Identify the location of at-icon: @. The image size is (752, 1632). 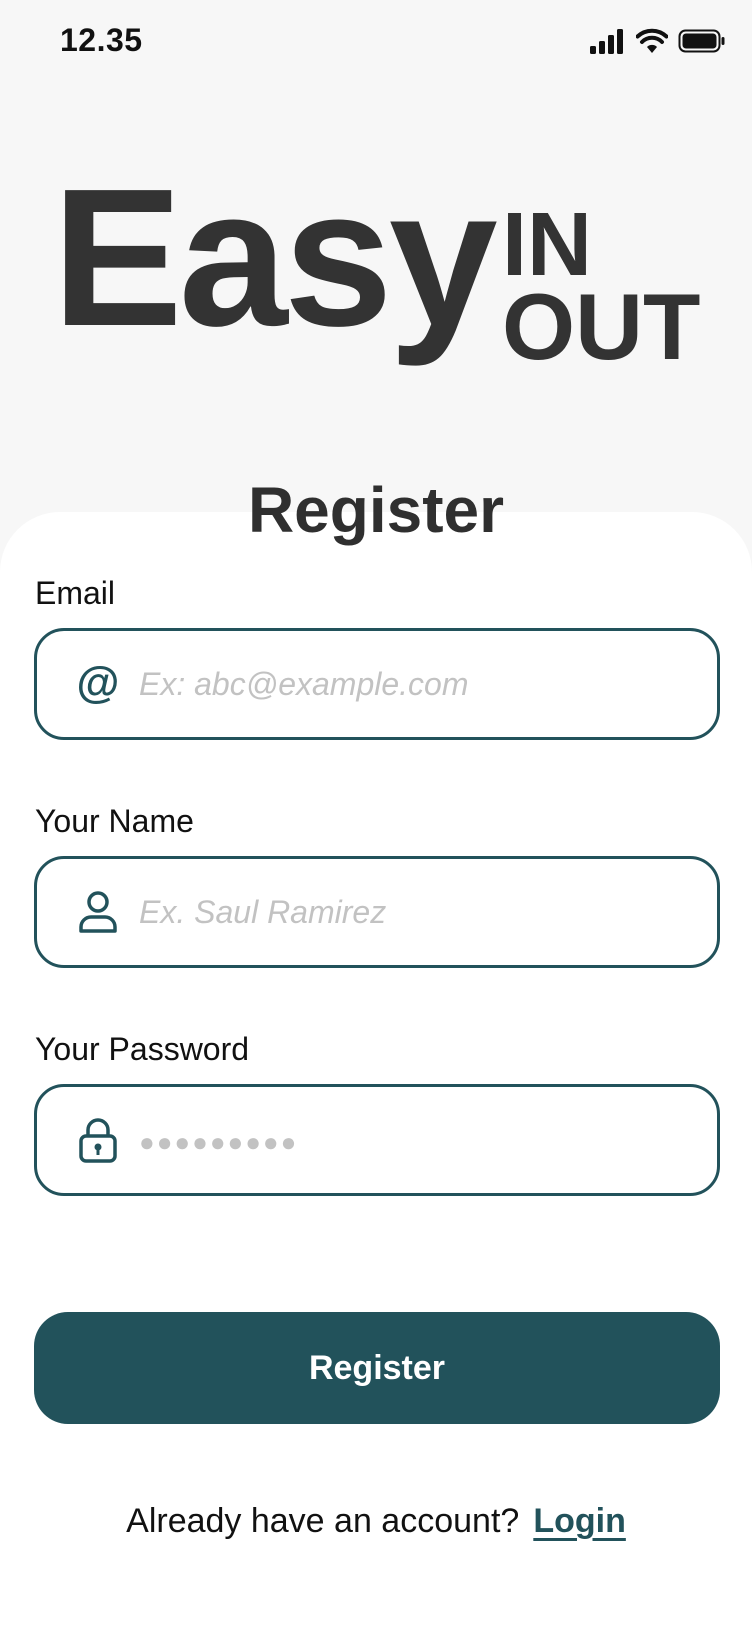
(98, 684).